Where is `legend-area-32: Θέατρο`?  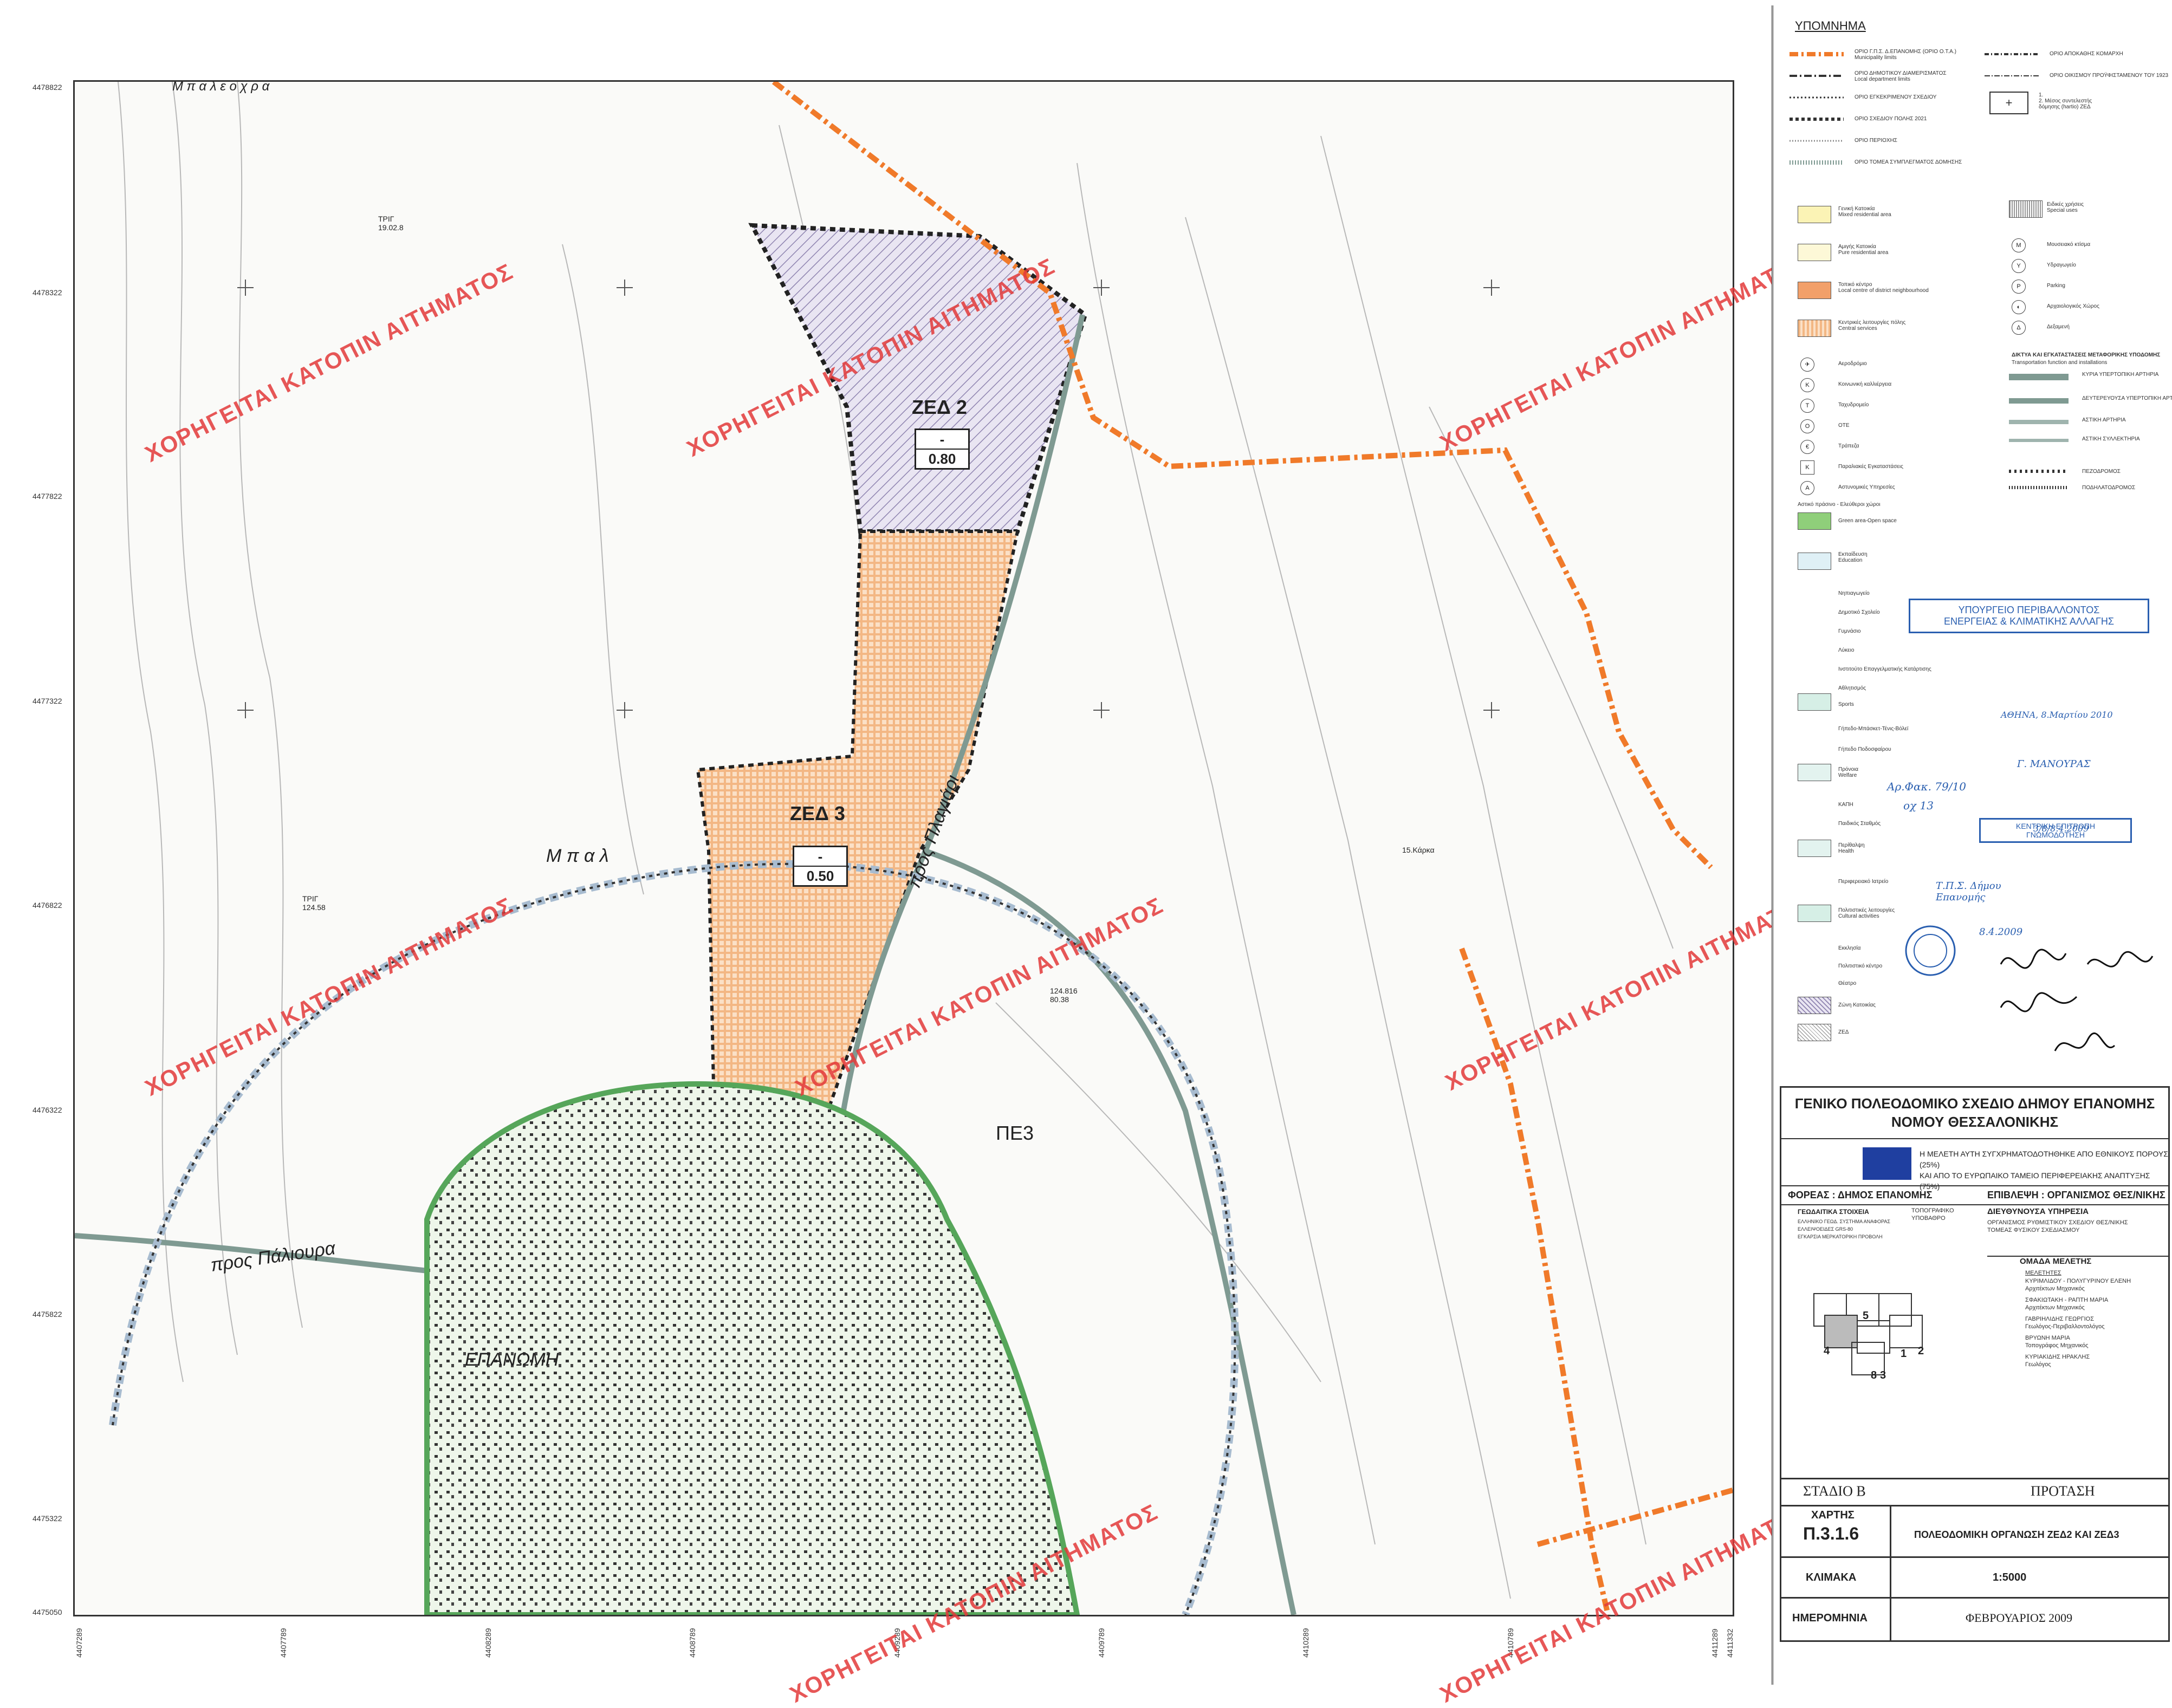
legend-area-32: Θέατρο is located at coordinates (1847, 983).